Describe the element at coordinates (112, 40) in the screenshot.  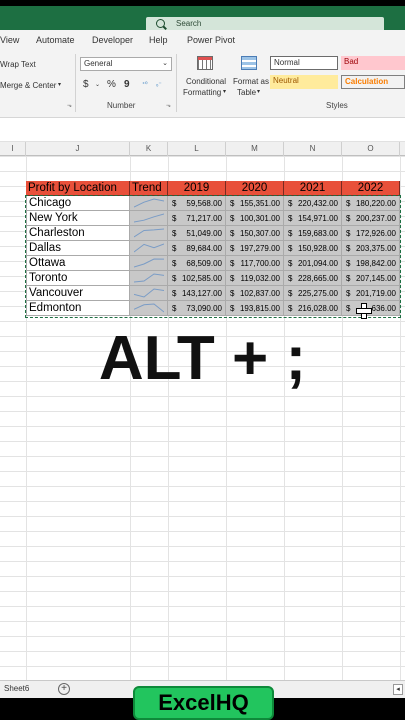
I see `tab-developer: Developer` at that location.